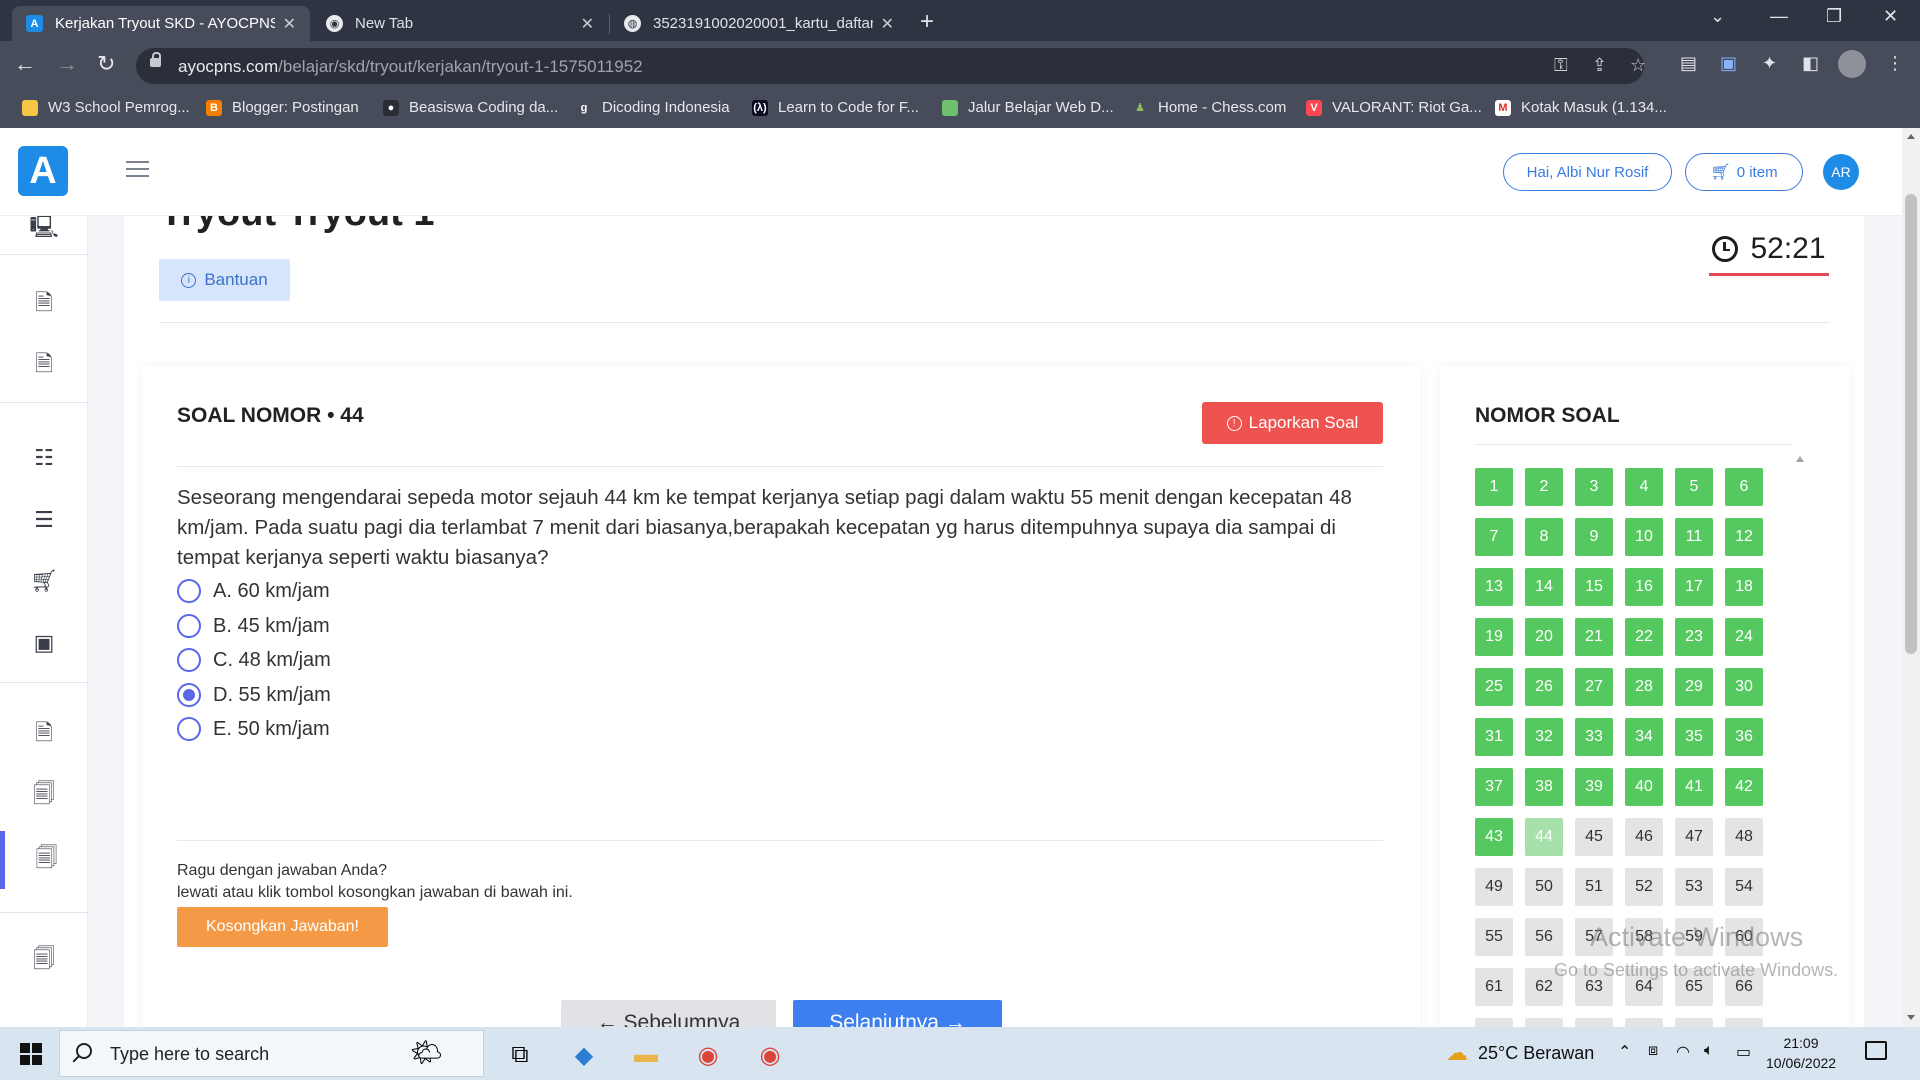 This screenshot has width=1920, height=1080. Describe the element at coordinates (1494, 1022) in the screenshot. I see `question-number-button: 67` at that location.